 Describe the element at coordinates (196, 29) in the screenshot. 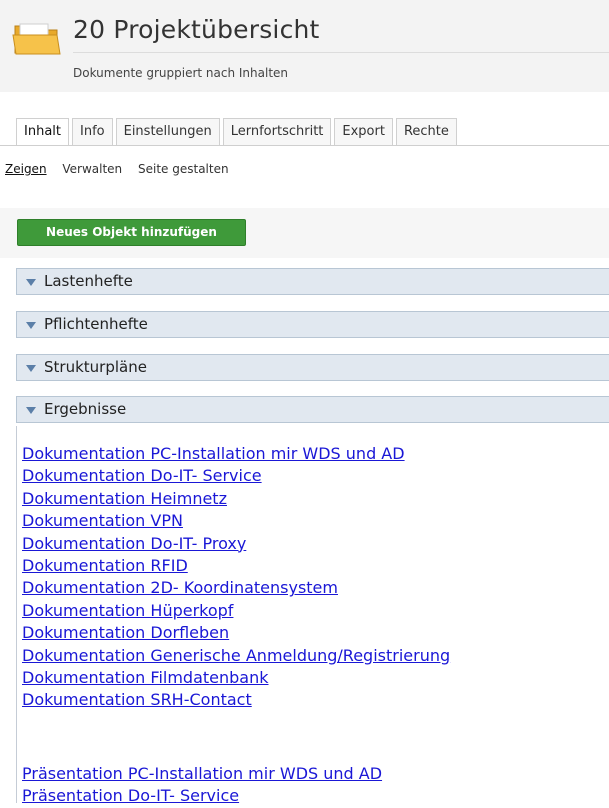

I see `page-title: 20 Projektübersicht` at that location.